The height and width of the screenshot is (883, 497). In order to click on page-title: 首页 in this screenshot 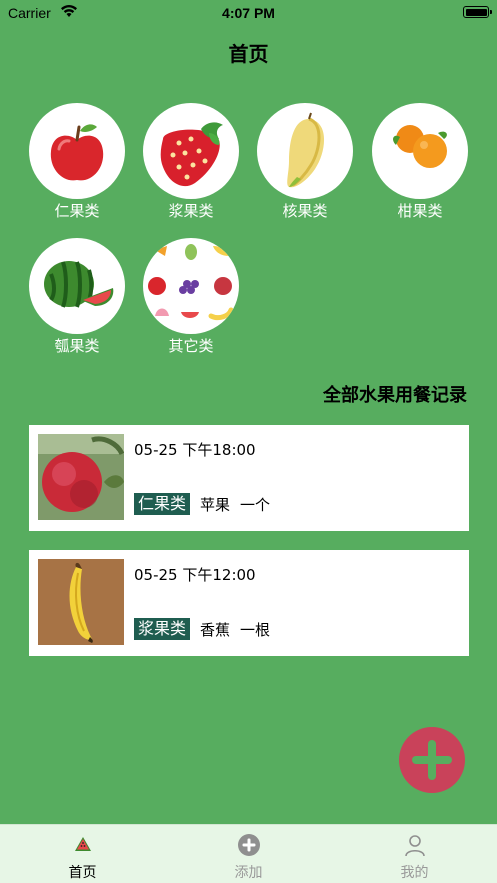, I will do `click(248, 54)`.